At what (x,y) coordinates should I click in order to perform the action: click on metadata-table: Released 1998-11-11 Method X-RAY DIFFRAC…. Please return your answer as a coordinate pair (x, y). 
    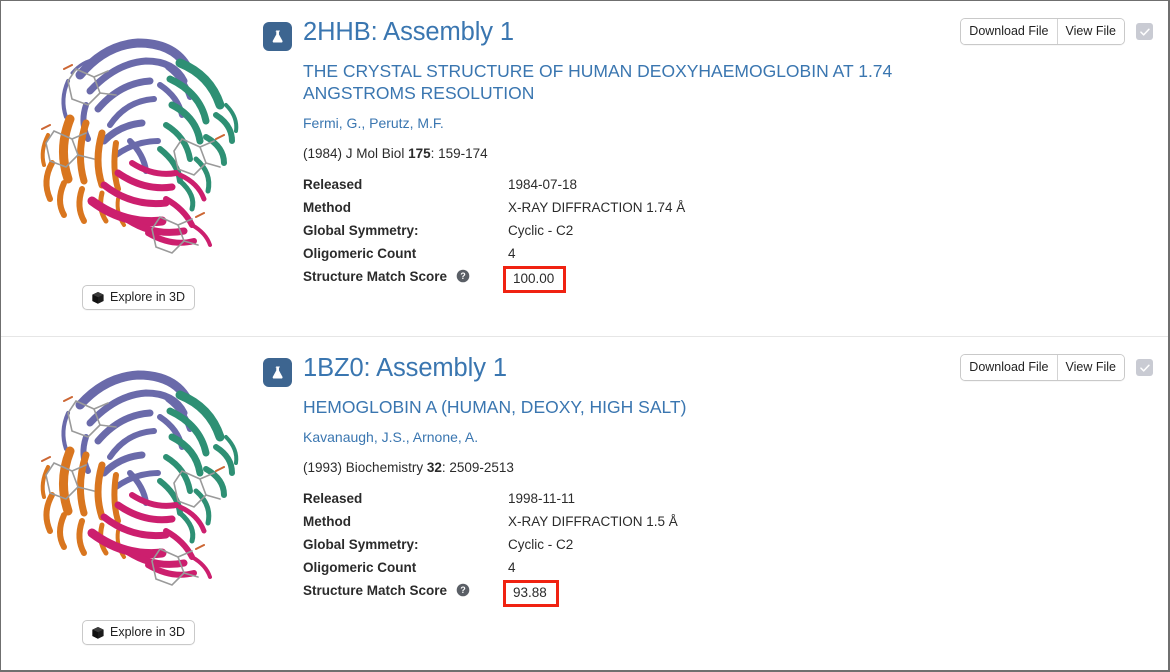
    Looking at the image, I should click on (490, 551).